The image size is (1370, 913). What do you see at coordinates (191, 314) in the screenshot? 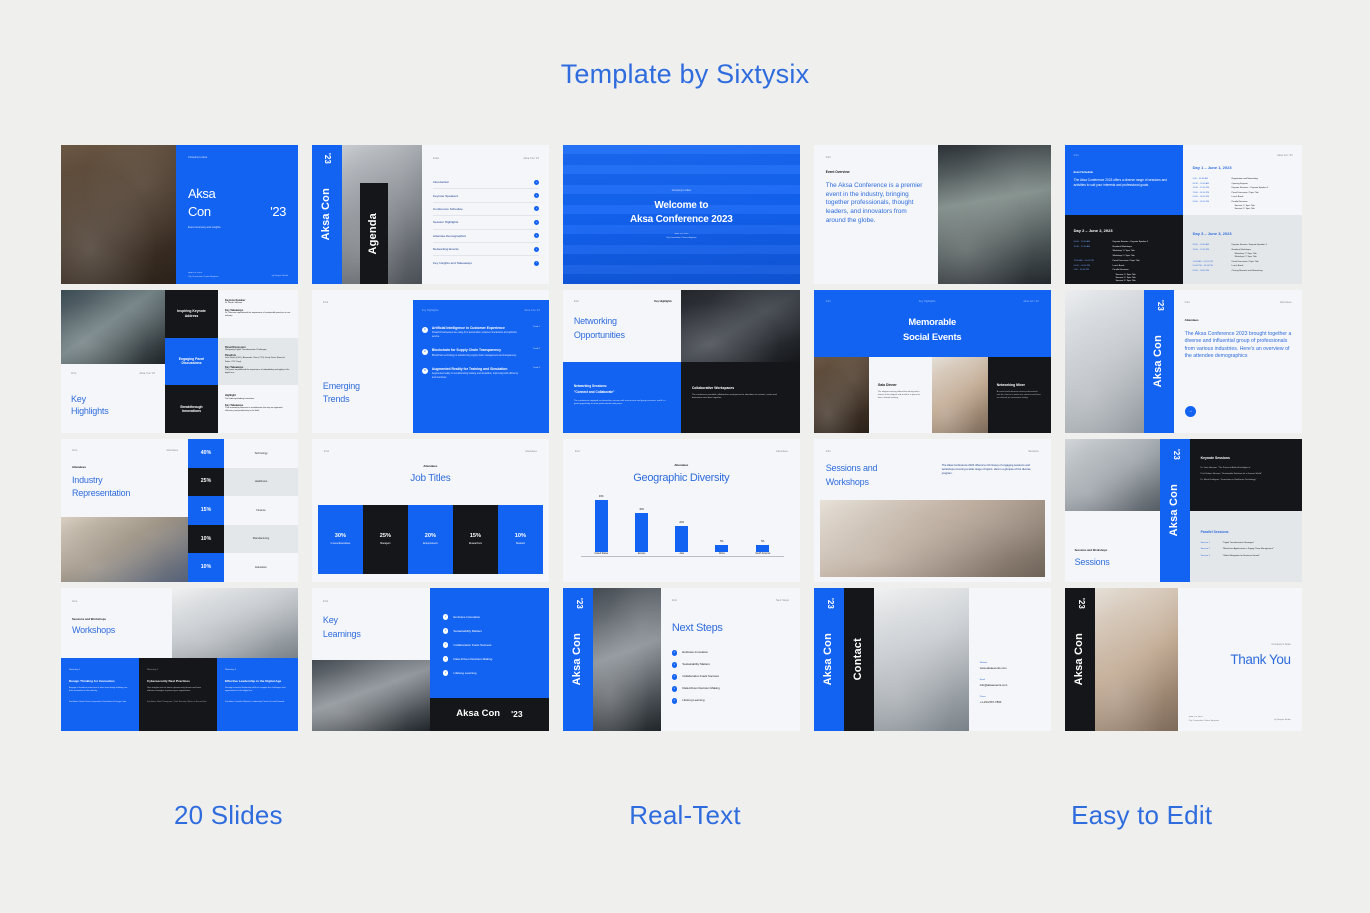
I see `highlights-tile-1: Inspiring Keynote Address` at bounding box center [191, 314].